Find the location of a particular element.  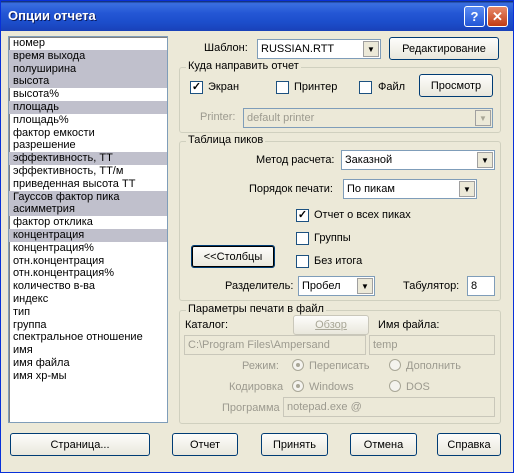

filename-label: Имя файла: is located at coordinates (409, 325).